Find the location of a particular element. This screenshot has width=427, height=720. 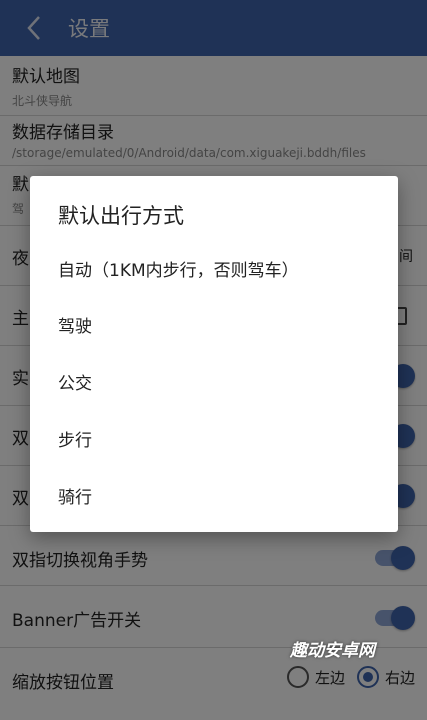

dialog-title: 默认出行方式 is located at coordinates (121, 216).